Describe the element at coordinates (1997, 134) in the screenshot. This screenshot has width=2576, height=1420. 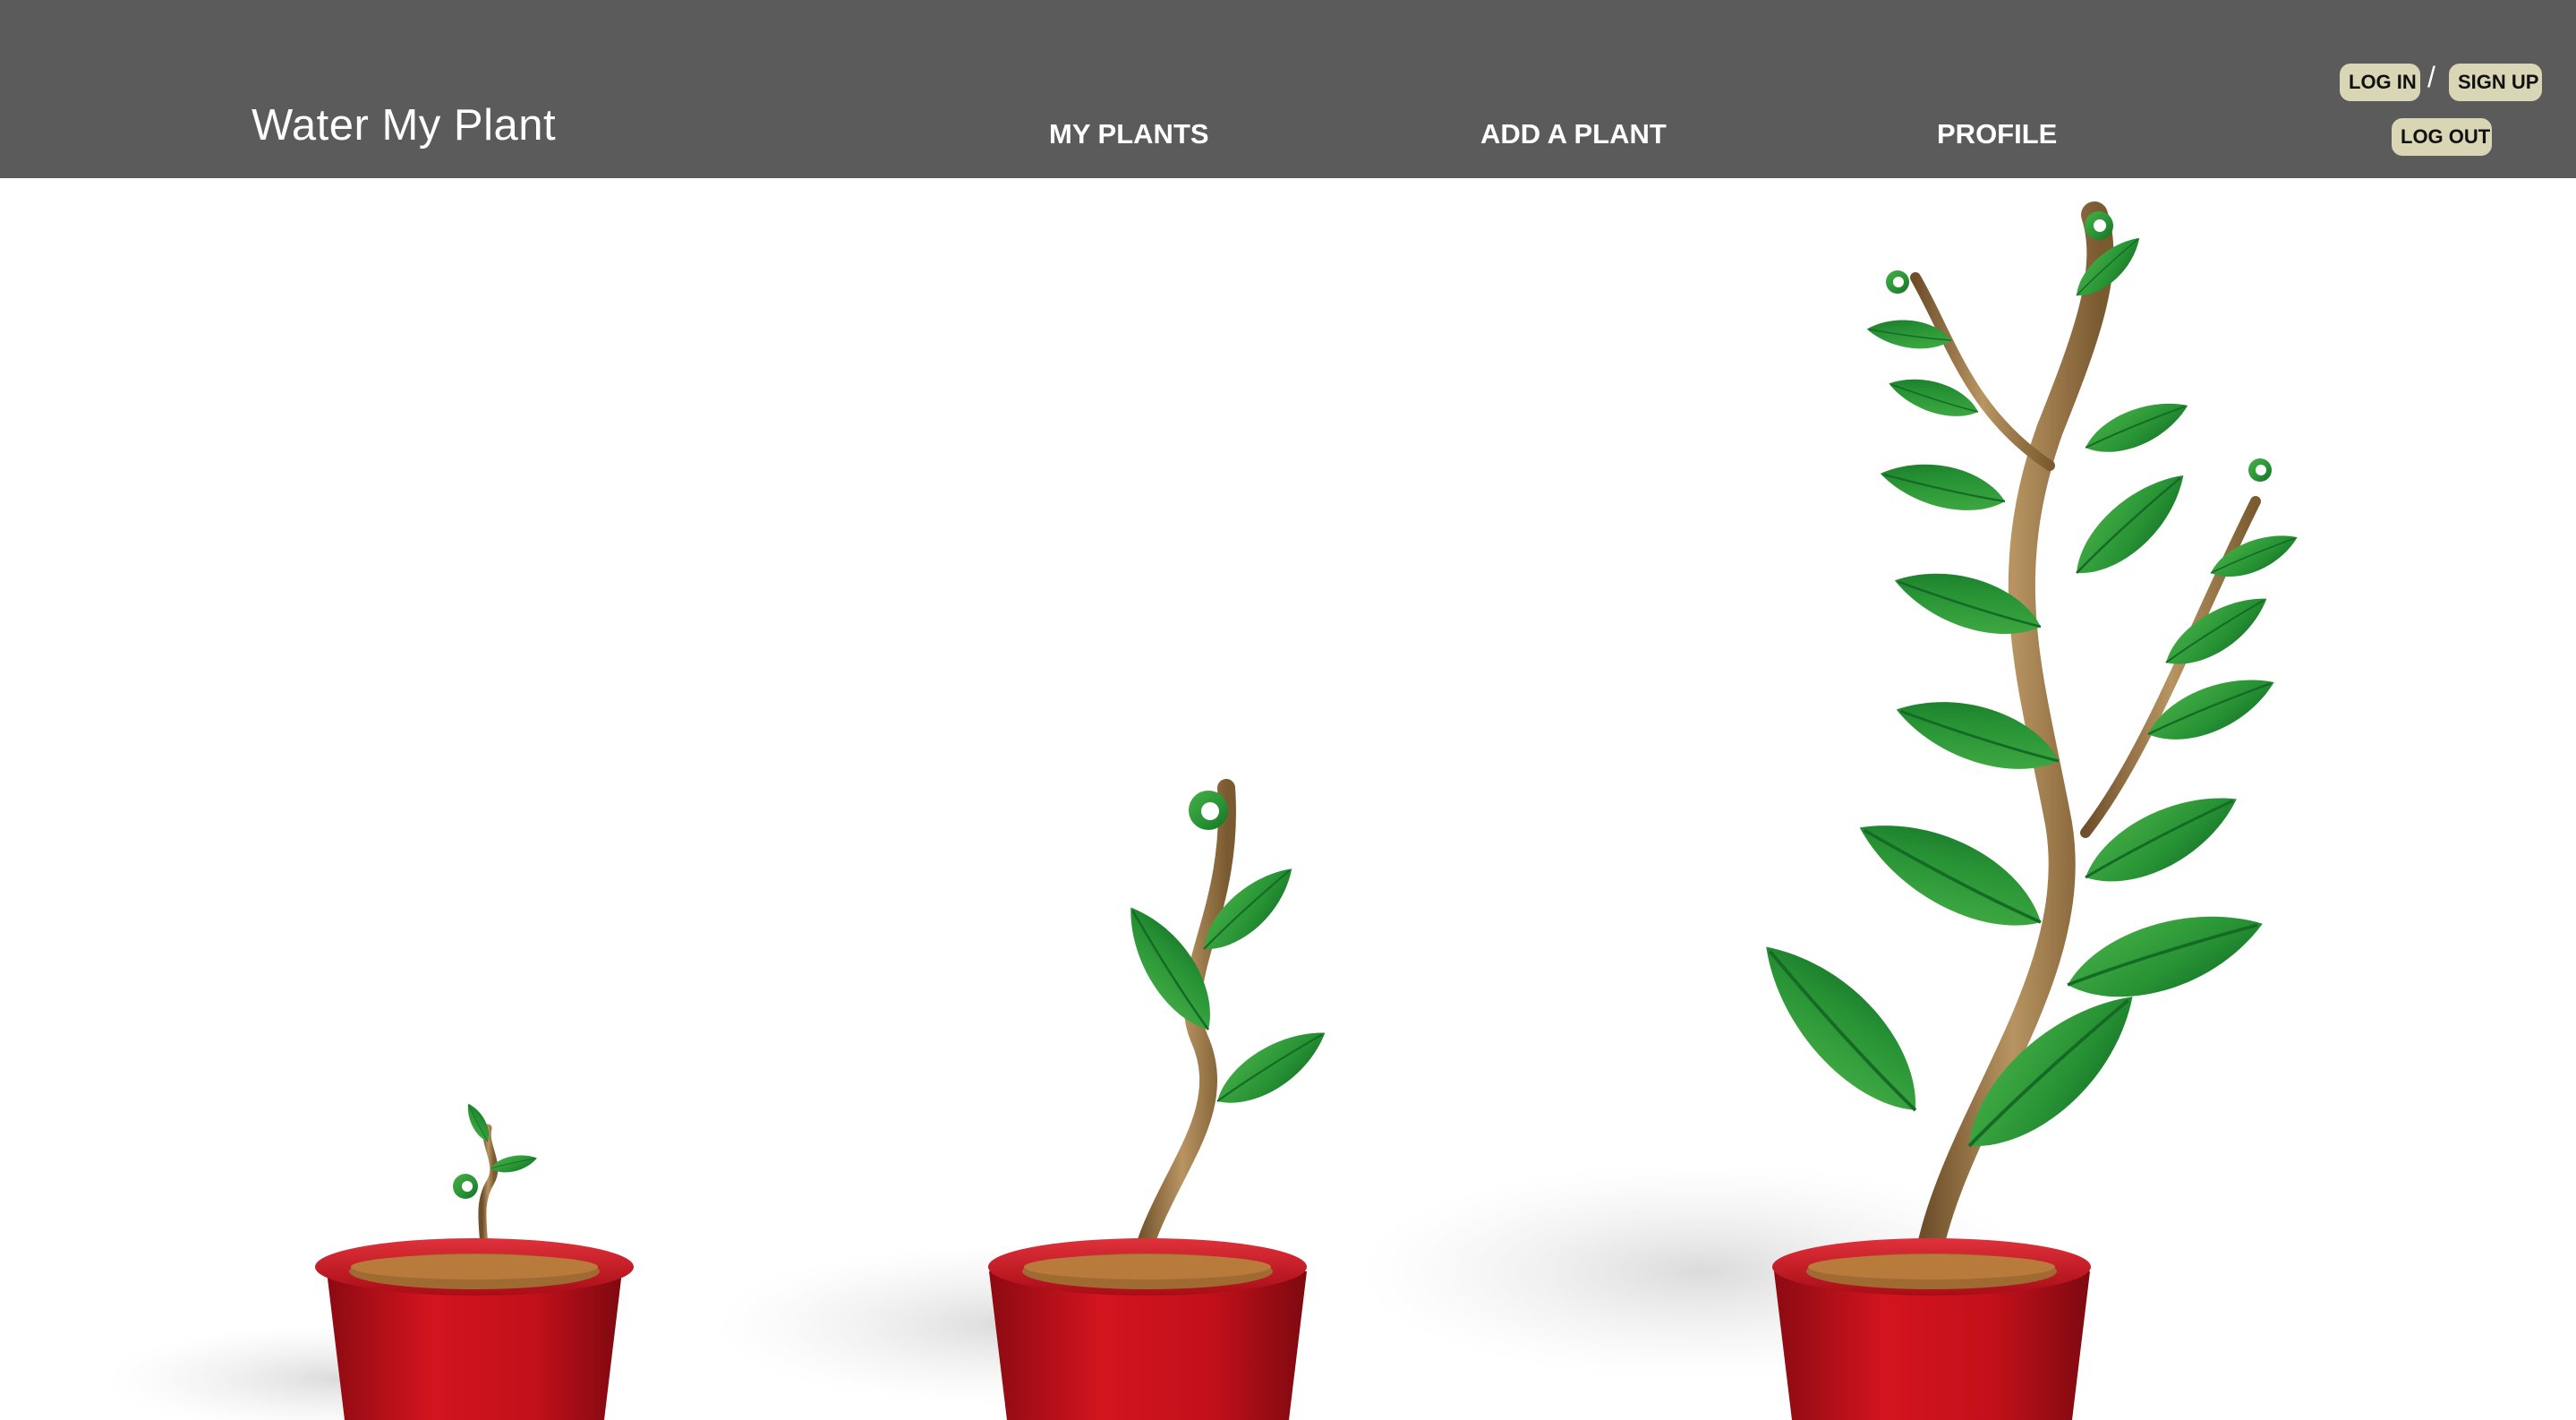
I see `nav-profile: PROFILE` at that location.